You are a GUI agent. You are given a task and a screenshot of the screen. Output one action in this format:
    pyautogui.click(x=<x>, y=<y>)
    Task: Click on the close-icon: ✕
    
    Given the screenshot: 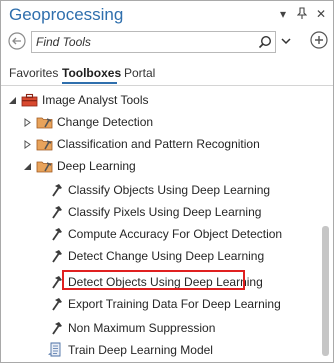 What is the action you would take?
    pyautogui.click(x=321, y=14)
    